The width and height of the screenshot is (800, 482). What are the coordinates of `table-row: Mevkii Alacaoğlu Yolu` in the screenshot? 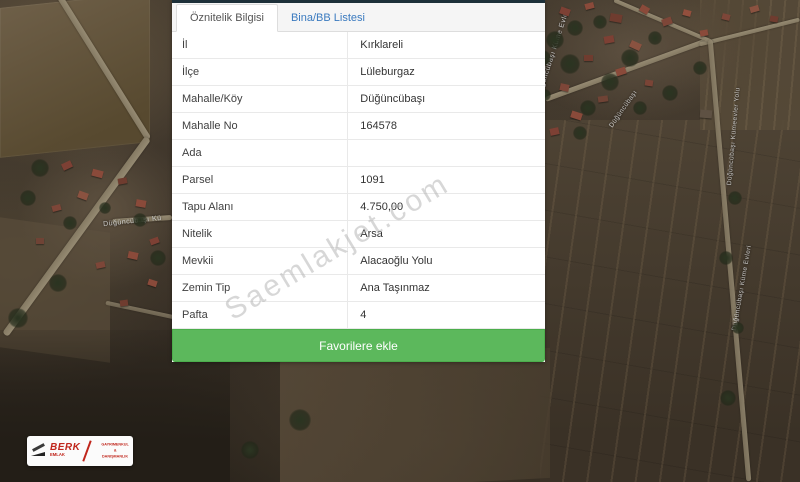 It's located at (358, 261).